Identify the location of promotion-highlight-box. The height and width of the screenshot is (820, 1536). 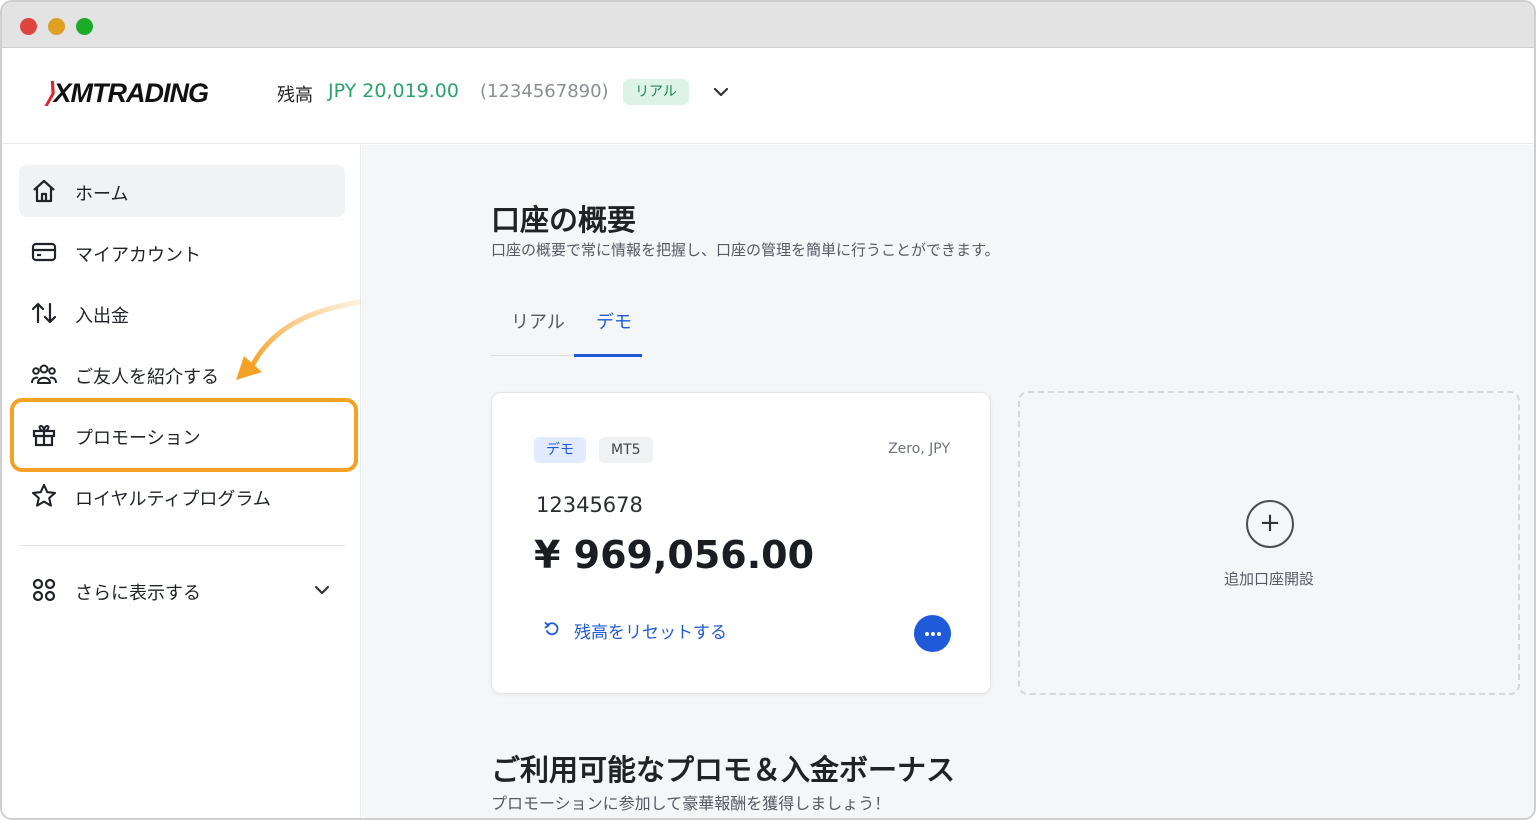
(184, 435).